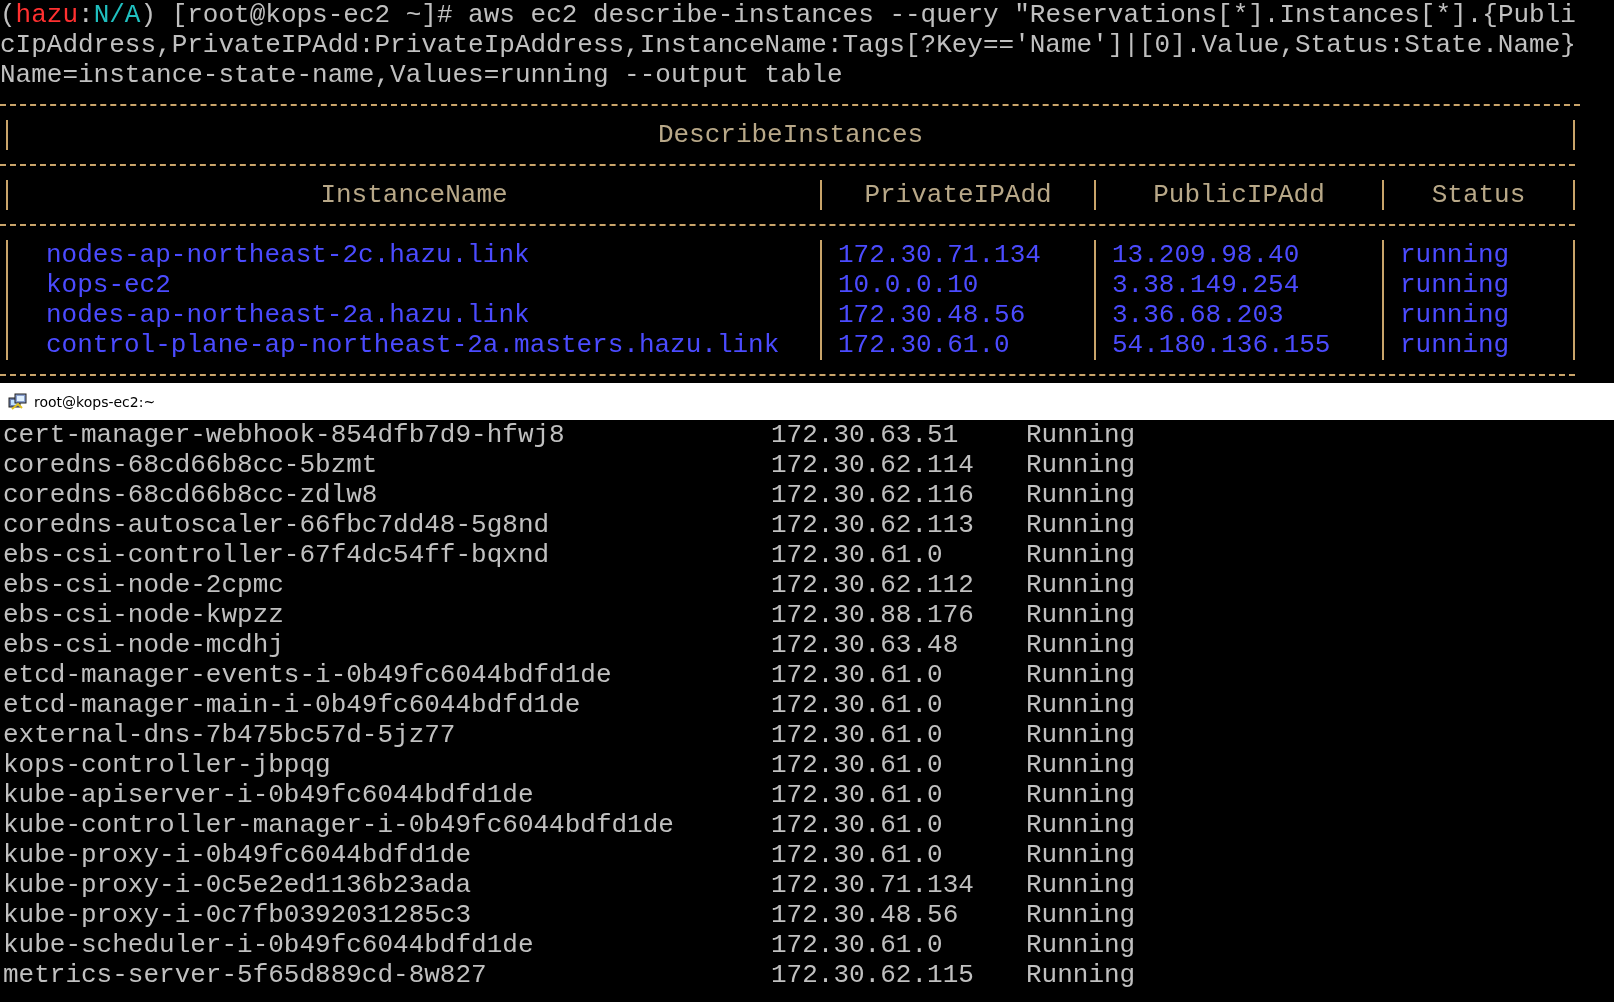  Describe the element at coordinates (873, 975) in the screenshot. I see `pod-ip: 172.30.62.115` at that location.